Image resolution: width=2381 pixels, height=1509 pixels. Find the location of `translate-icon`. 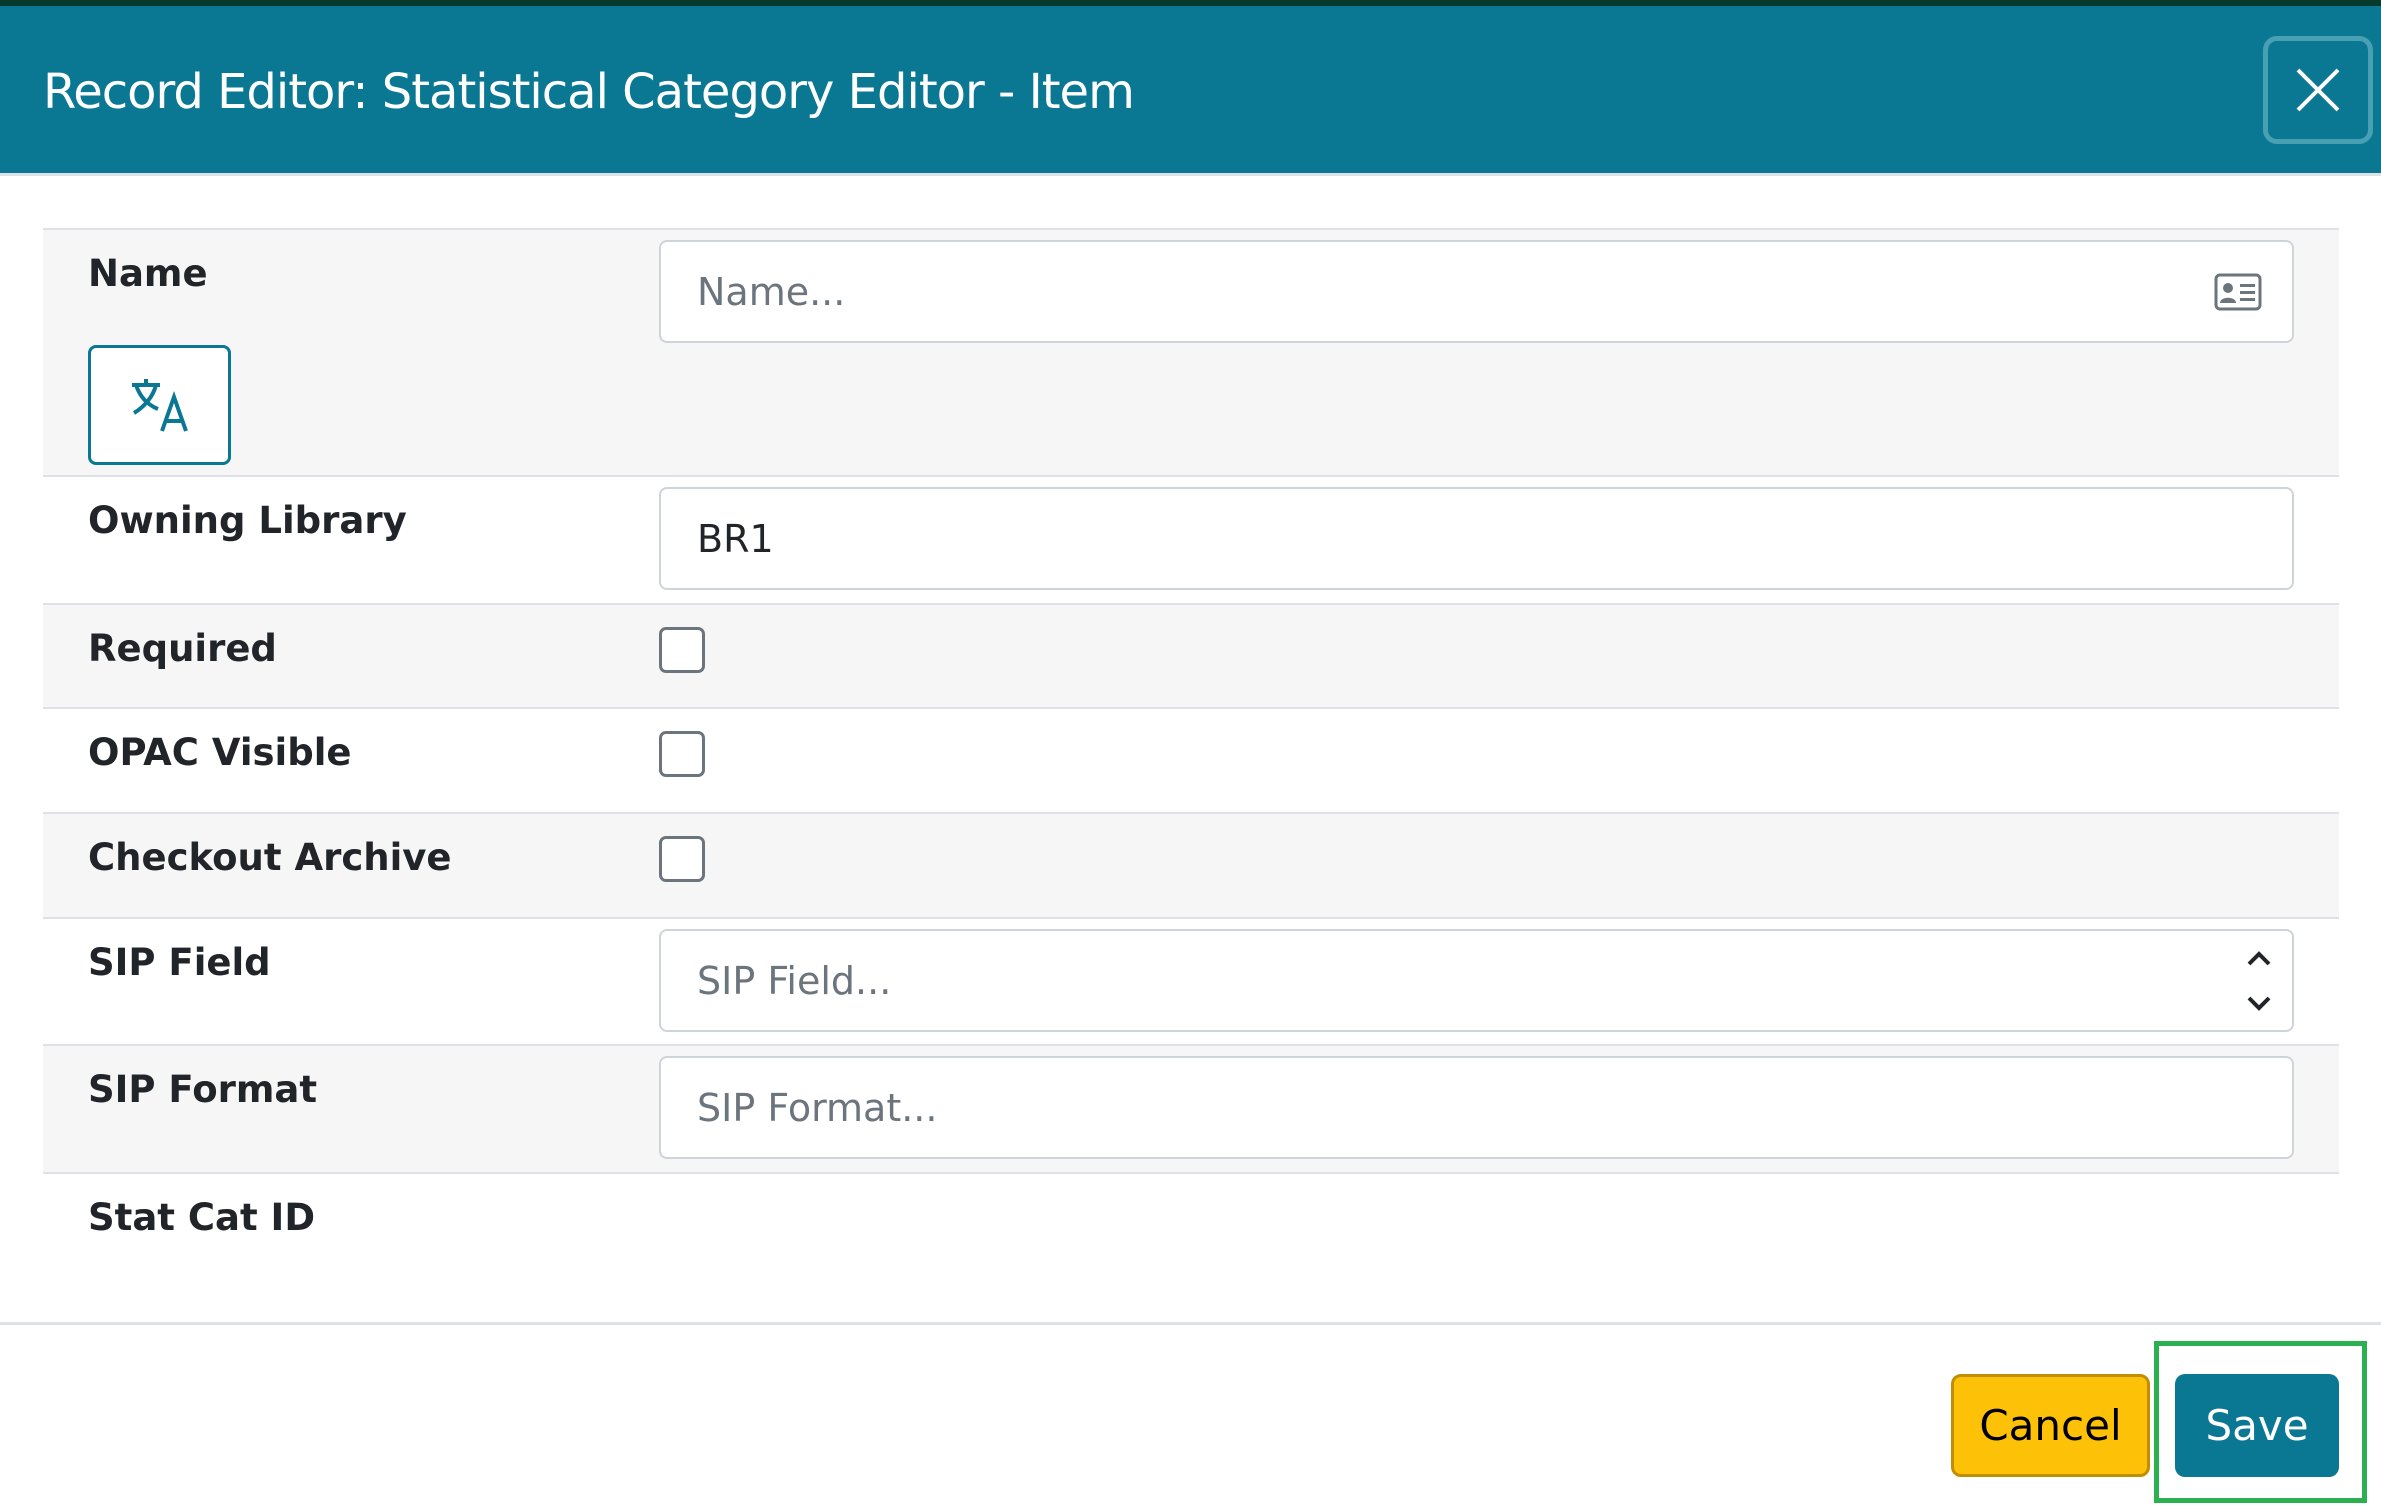

translate-icon is located at coordinates (159, 405).